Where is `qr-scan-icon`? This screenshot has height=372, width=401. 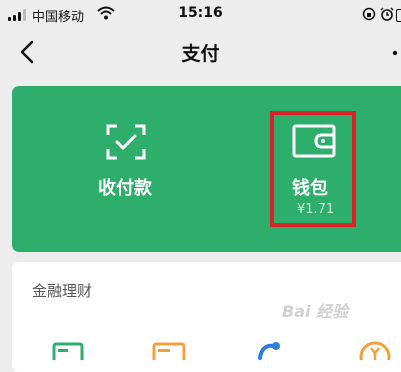
qr-scan-icon is located at coordinates (126, 142).